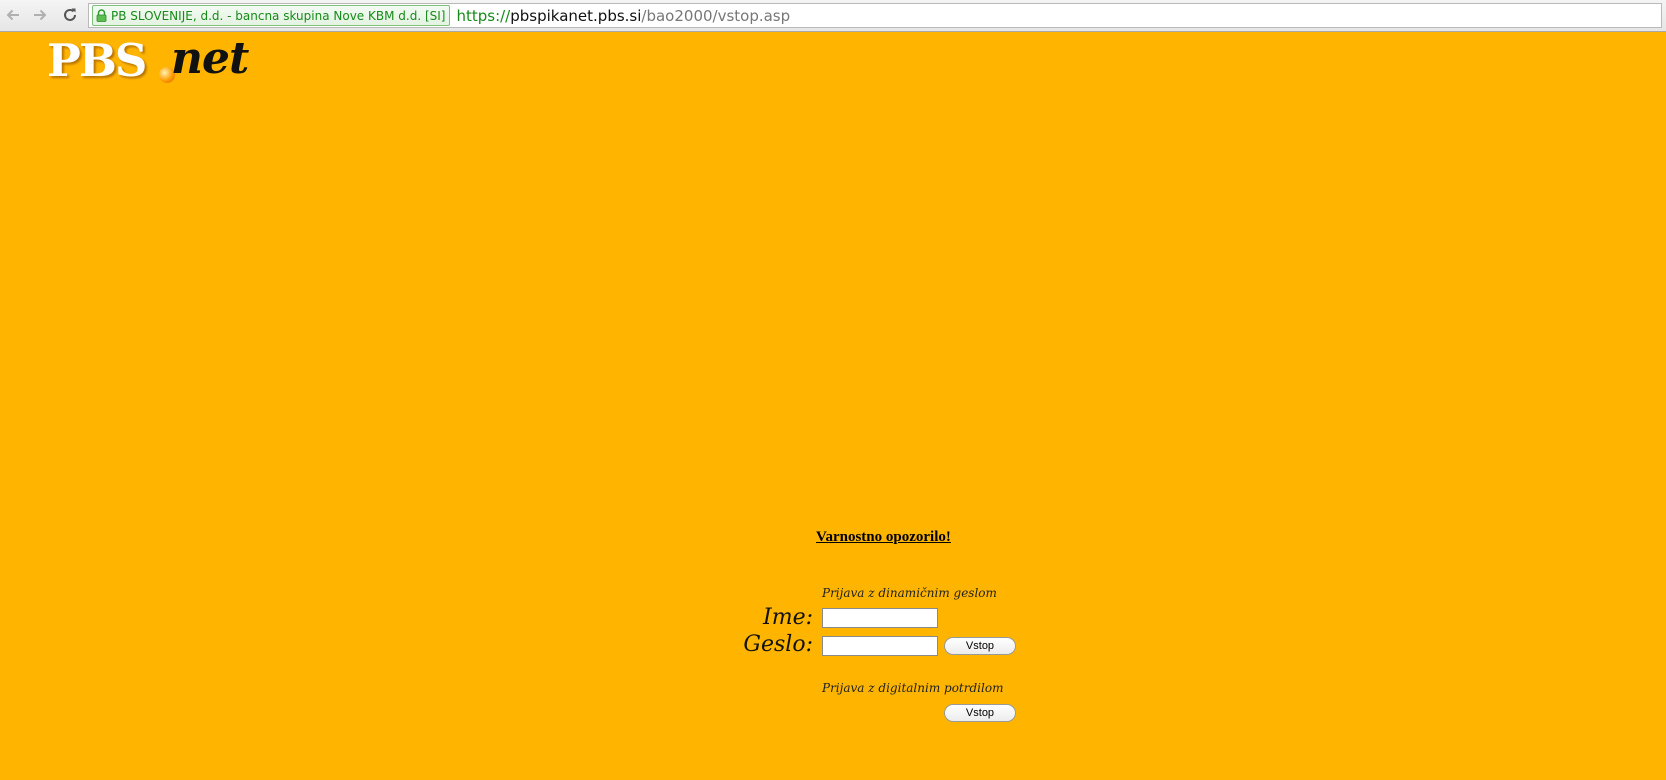 Image resolution: width=1666 pixels, height=780 pixels. I want to click on back-arrow-icon, so click(12, 15).